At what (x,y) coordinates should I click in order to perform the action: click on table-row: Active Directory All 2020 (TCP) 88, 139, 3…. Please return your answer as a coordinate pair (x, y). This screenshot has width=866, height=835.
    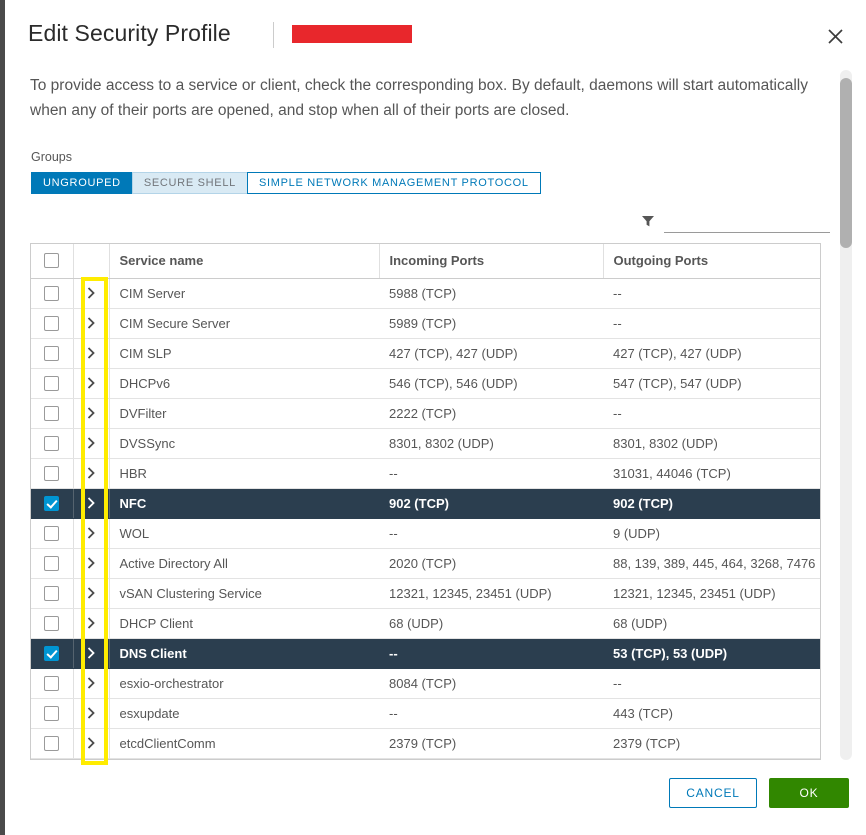
    Looking at the image, I should click on (425, 563).